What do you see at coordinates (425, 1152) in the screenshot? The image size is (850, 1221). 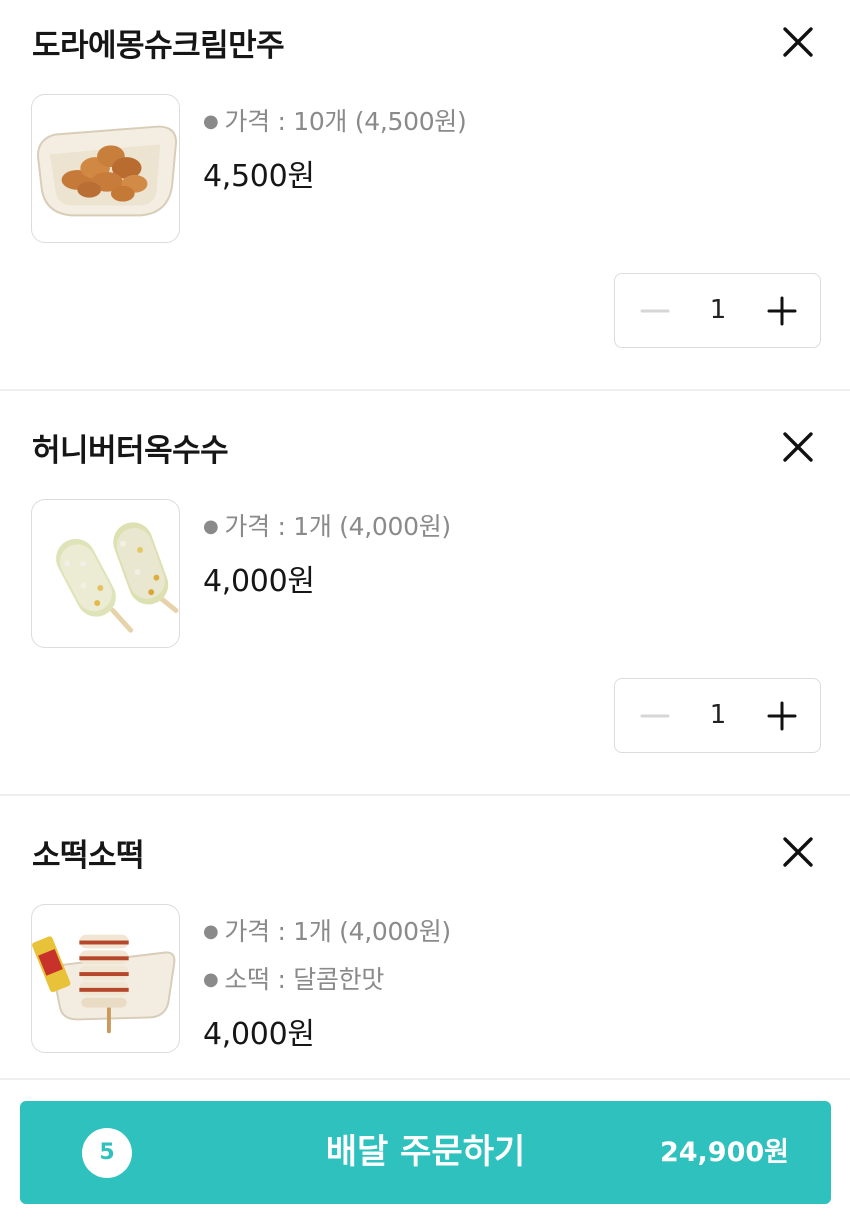 I see `order-delivery-button: 5 배달 주문하기 24,900원` at bounding box center [425, 1152].